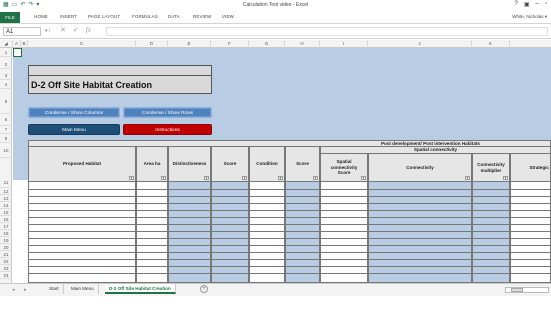 The height and width of the screenshot is (323, 551). I want to click on name-box: A1, so click(22, 31).